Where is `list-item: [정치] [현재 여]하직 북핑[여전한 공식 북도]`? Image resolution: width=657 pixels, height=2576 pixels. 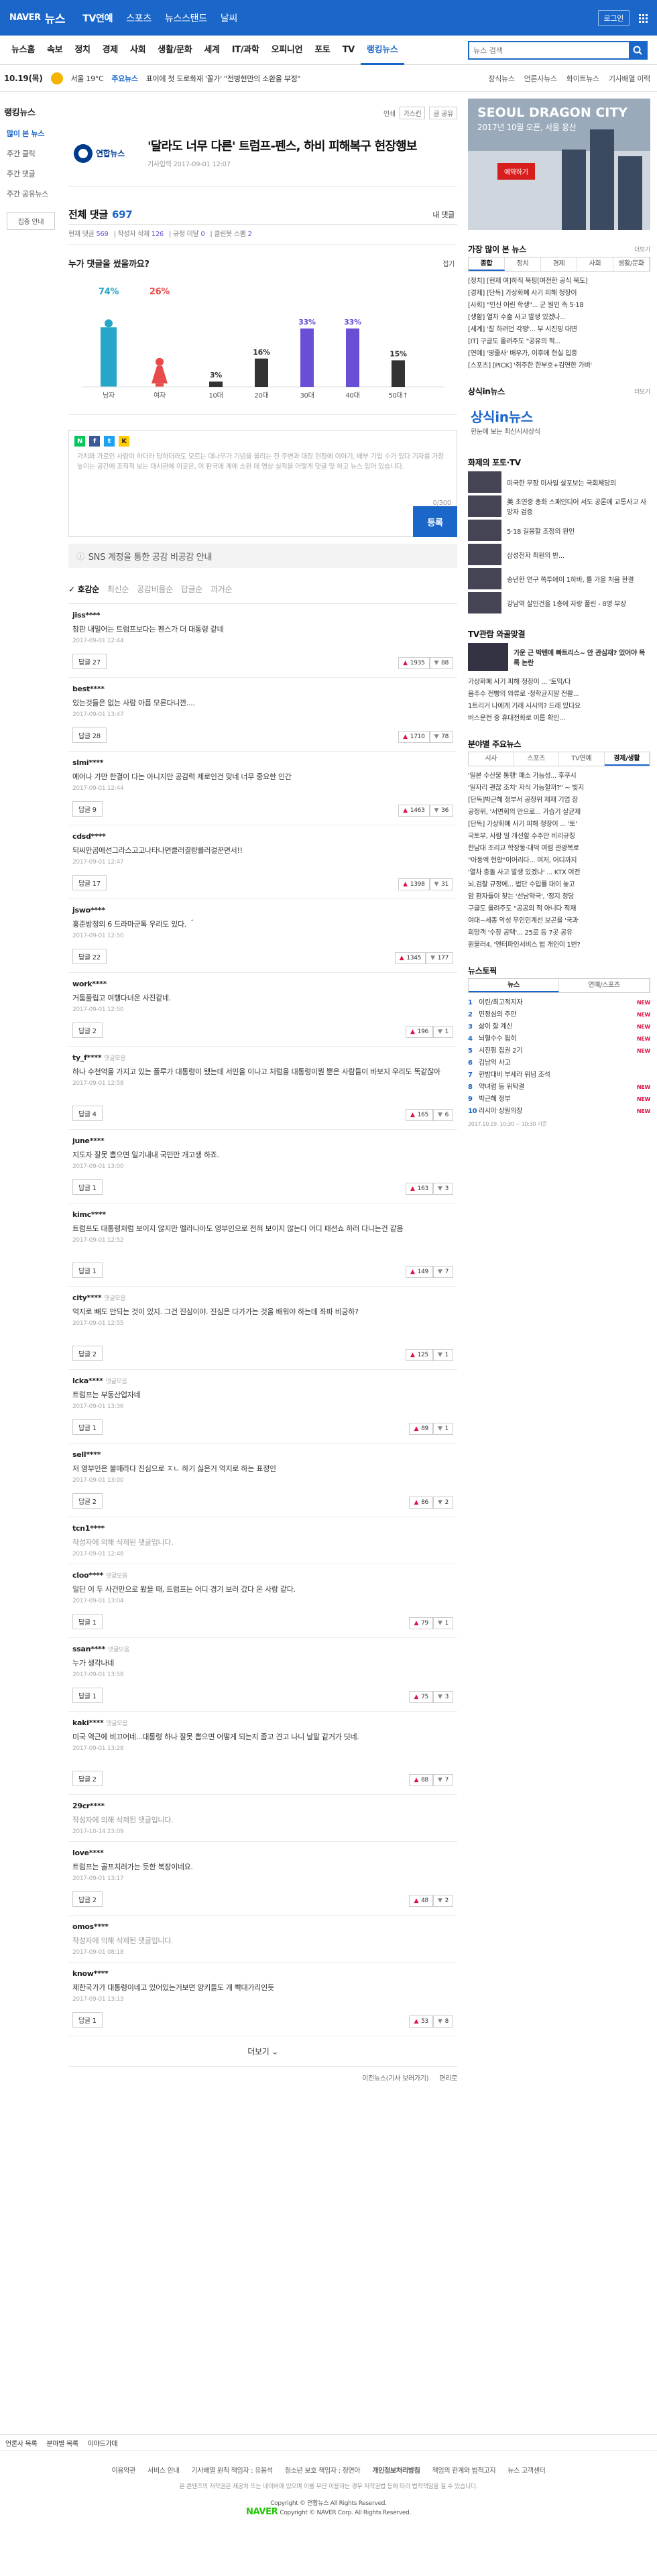 list-item: [정치] [현재 여]하직 북핑[여전한 공식 북도] is located at coordinates (559, 282).